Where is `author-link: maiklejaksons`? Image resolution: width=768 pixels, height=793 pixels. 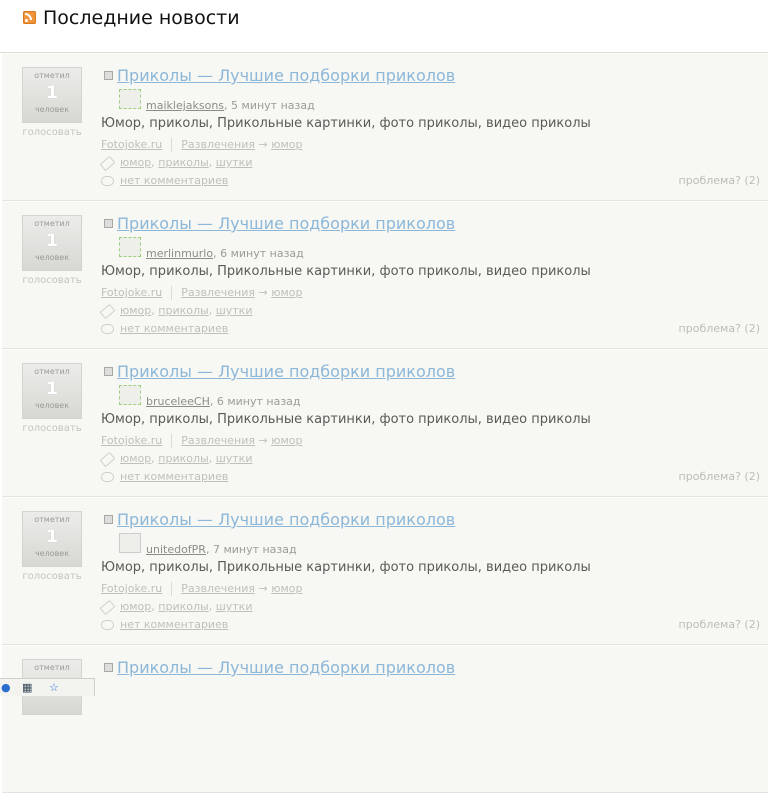
author-link: maiklejaksons is located at coordinates (185, 105).